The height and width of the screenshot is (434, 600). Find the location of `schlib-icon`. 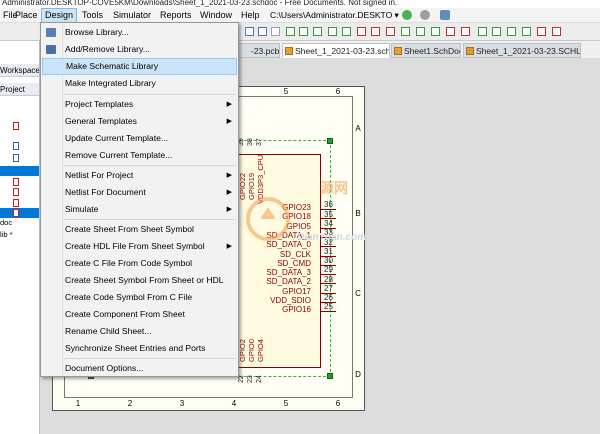

schlib-icon is located at coordinates (470, 51).